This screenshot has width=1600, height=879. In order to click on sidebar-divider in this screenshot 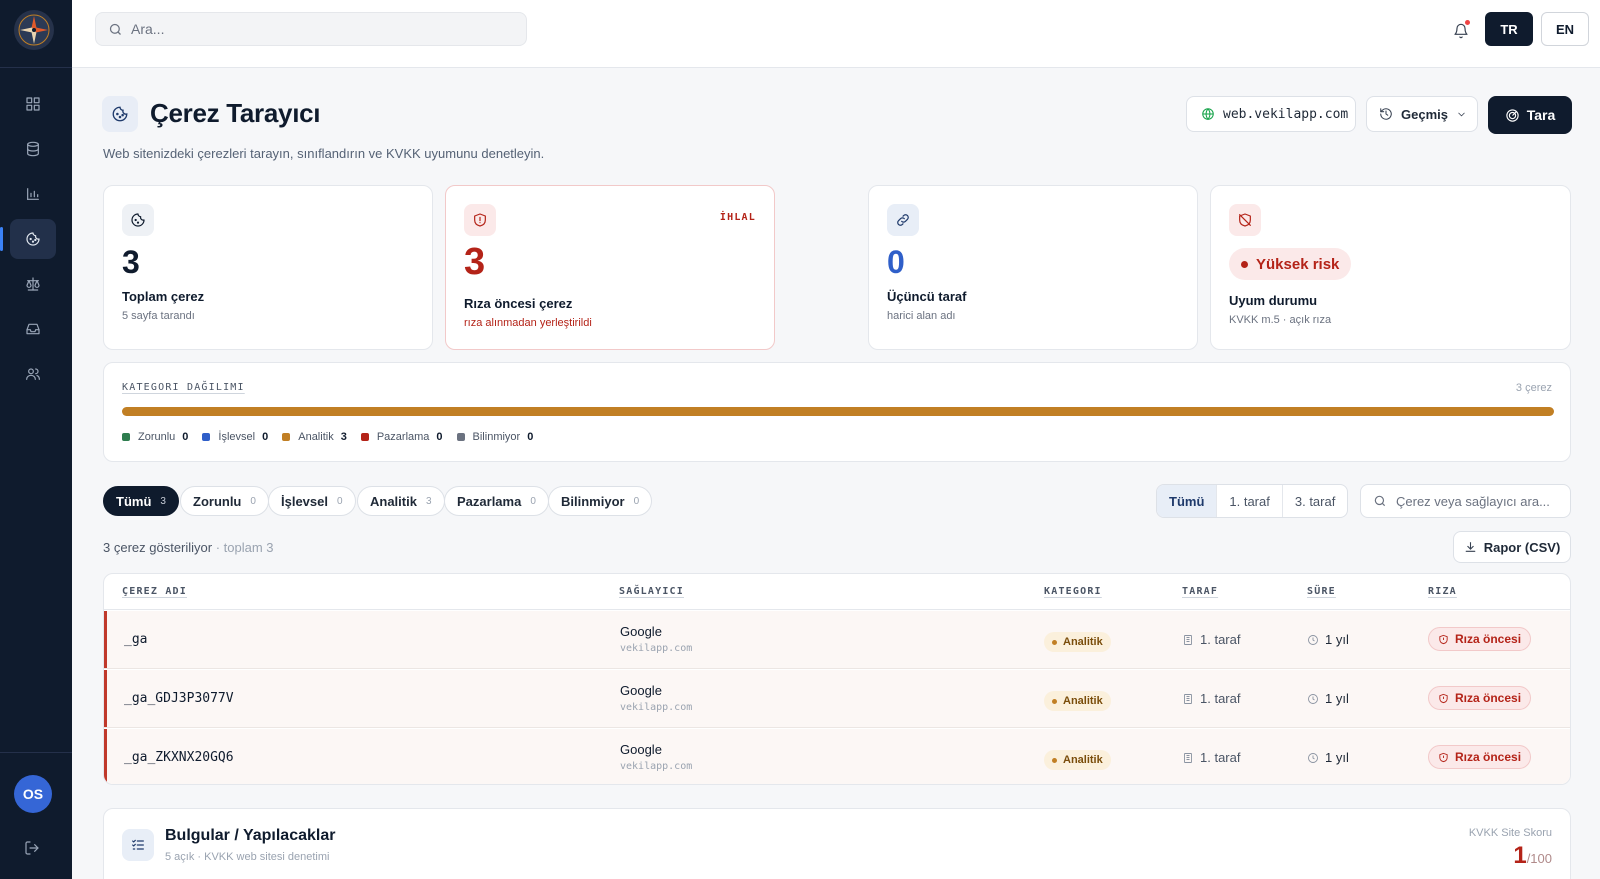, I will do `click(36, 67)`.